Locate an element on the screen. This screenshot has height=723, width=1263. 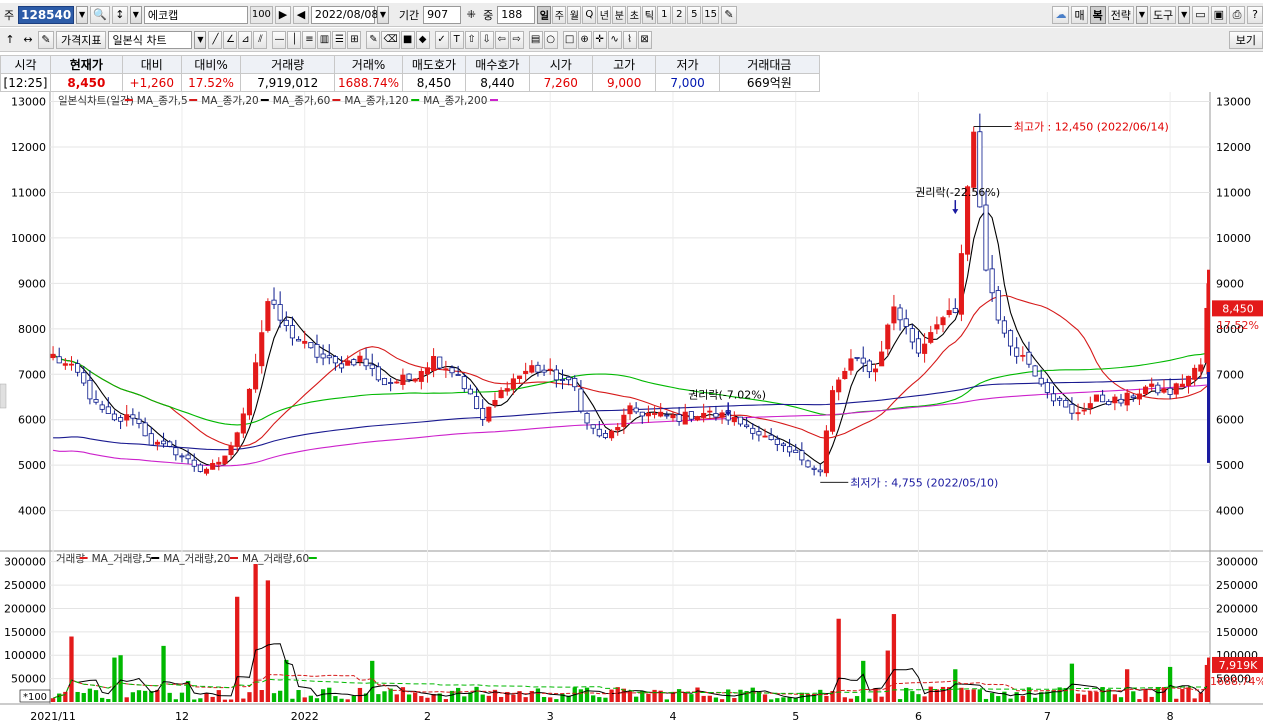
help-icon: ? is located at coordinates (1255, 14).